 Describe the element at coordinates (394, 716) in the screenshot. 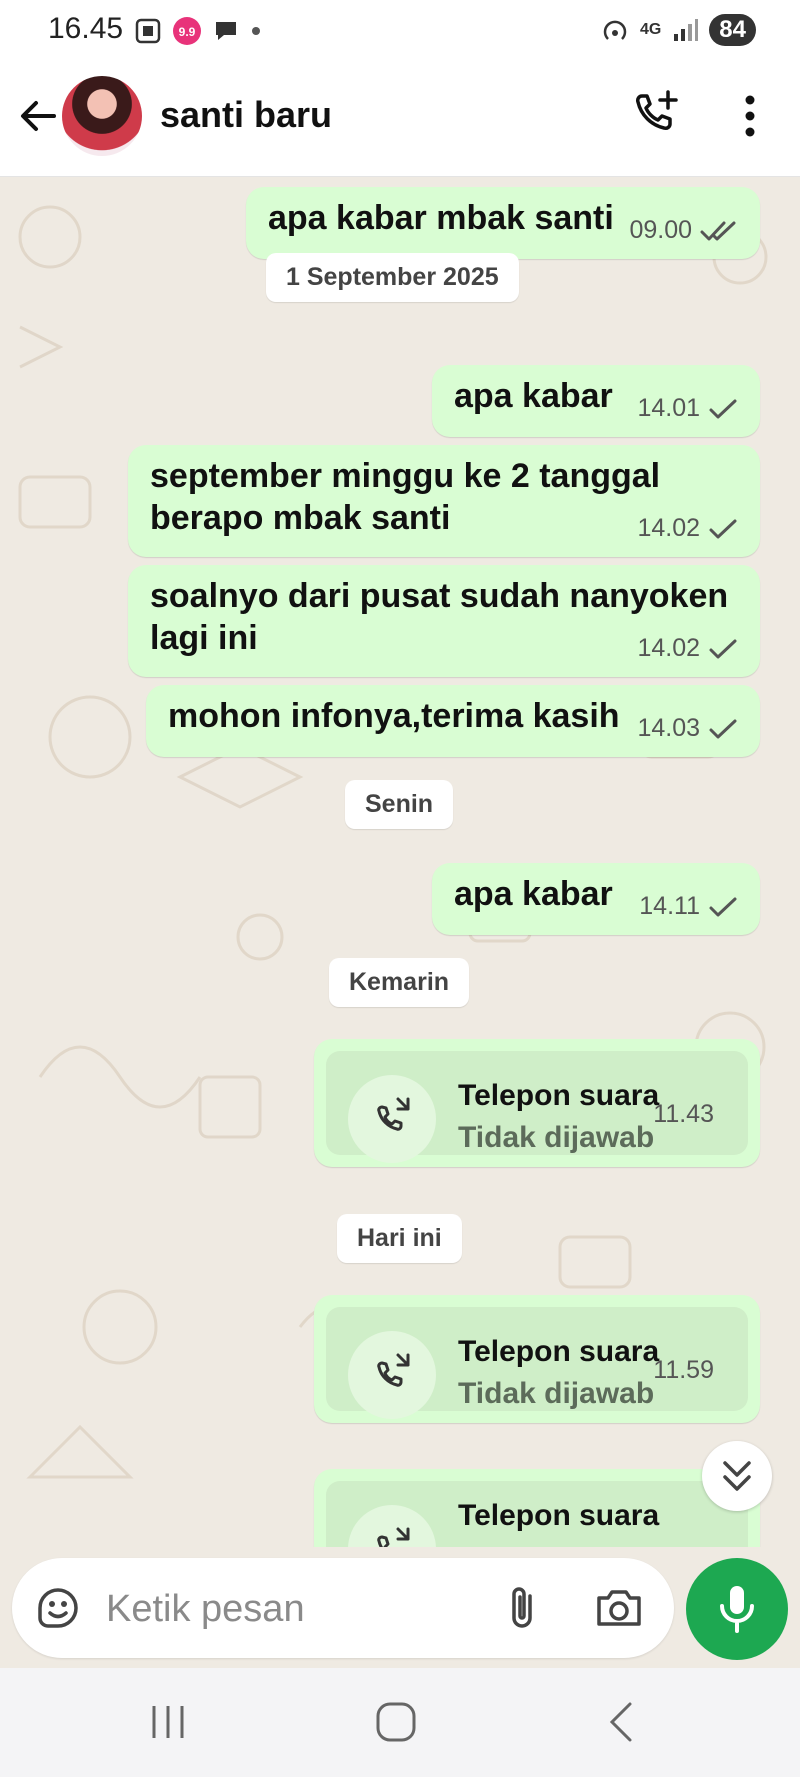

I see `message-text: mohon infonya,terima kasih` at that location.